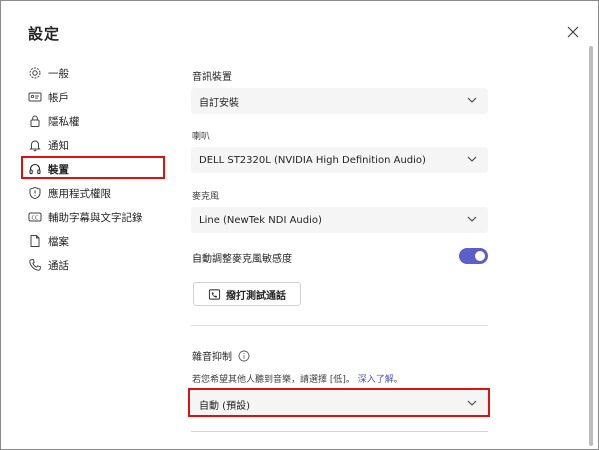 Image resolution: width=599 pixels, height=450 pixels. What do you see at coordinates (242, 259) in the screenshot?
I see `auto-adjust-label: 自動調整麥克風敏感度` at bounding box center [242, 259].